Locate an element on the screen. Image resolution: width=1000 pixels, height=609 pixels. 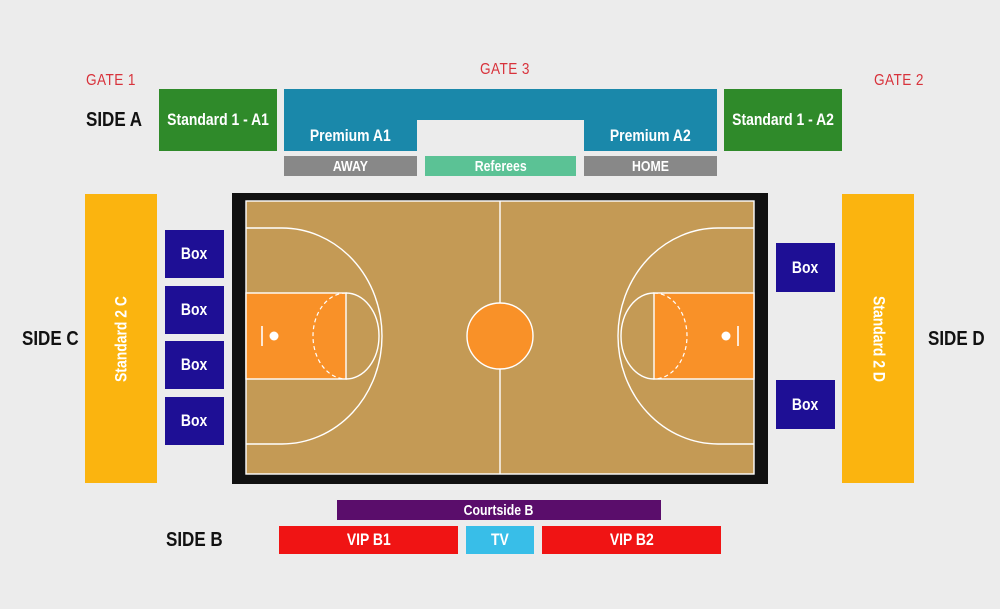
section-home-bench: HOME is located at coordinates (650, 166).